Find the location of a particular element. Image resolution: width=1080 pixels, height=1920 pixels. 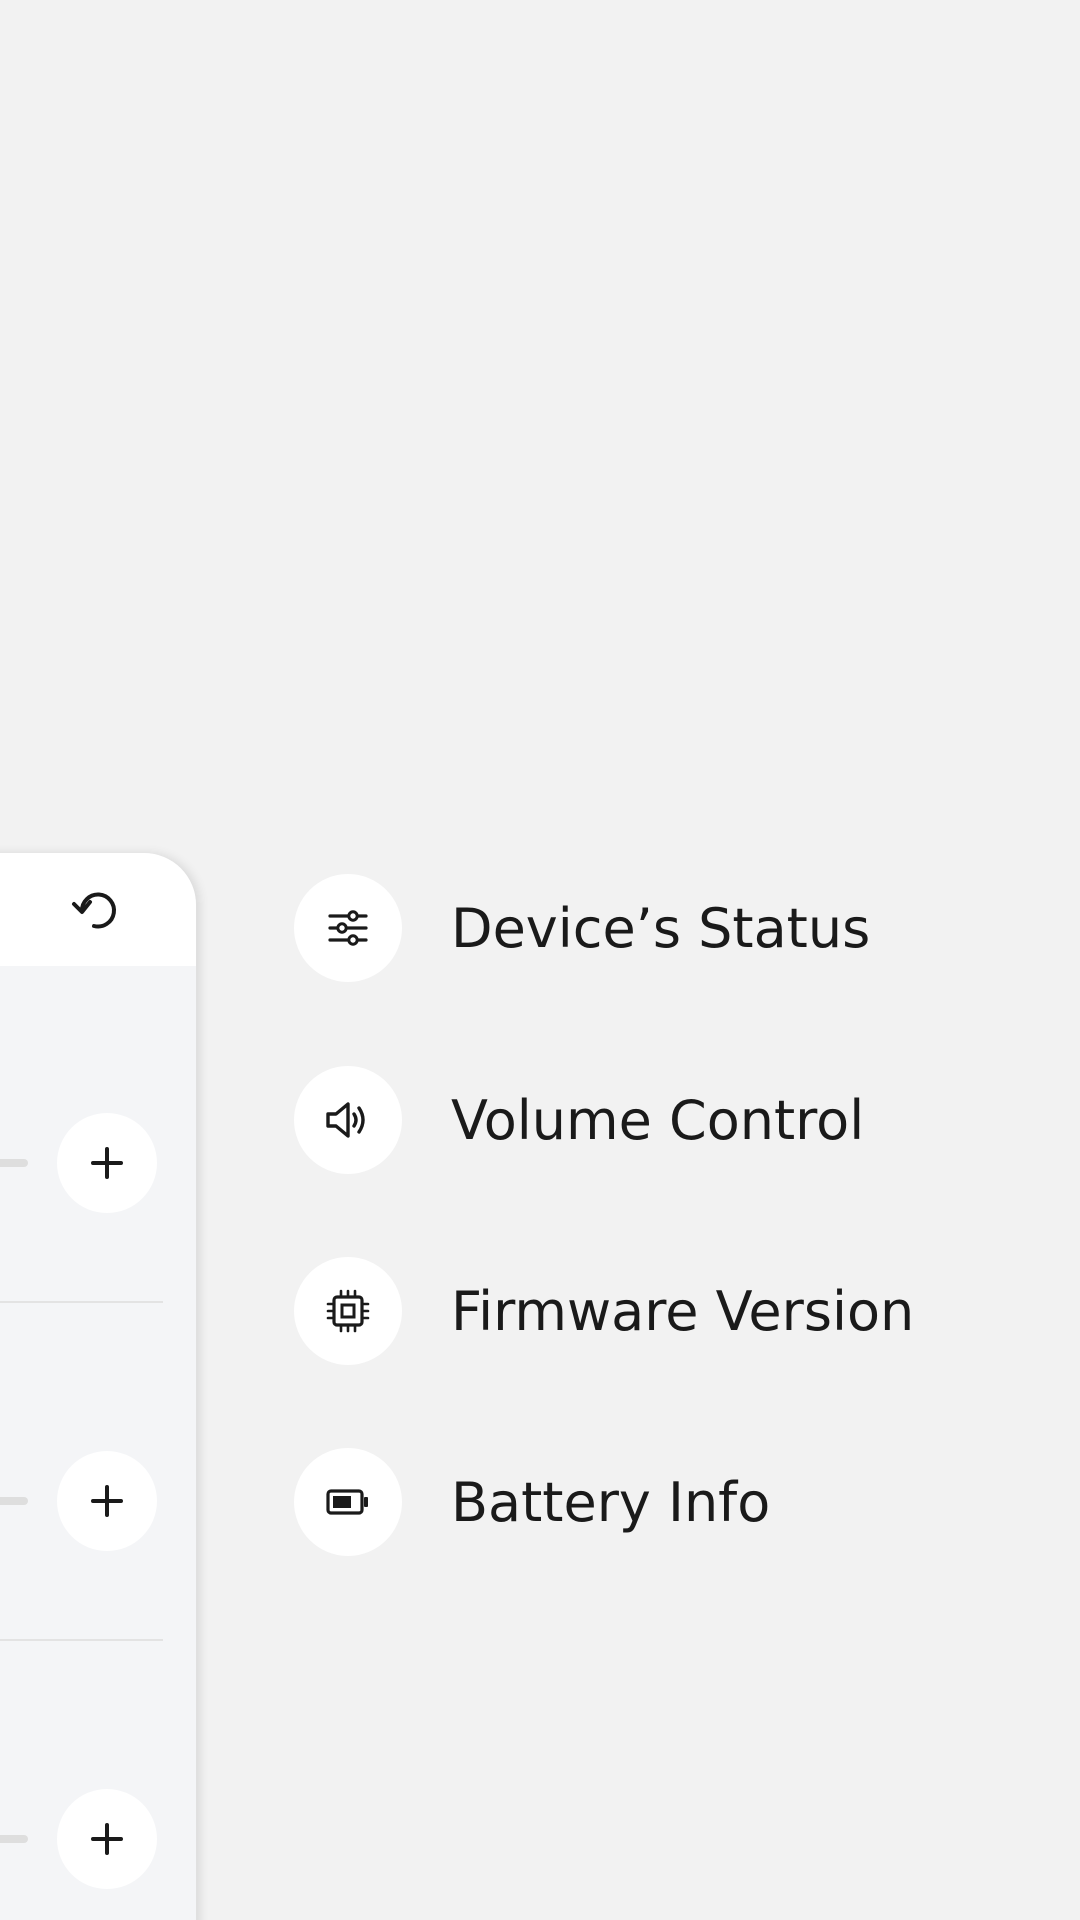

menu-label: Device’s Status is located at coordinates (661, 928).